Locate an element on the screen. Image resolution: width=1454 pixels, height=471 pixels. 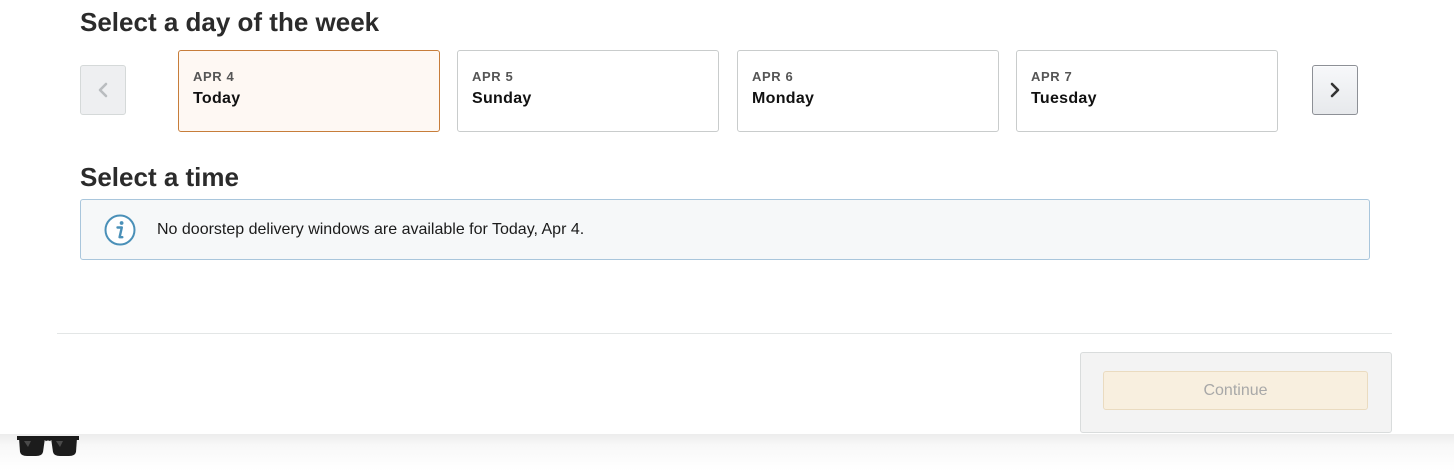
day-name: Tuesday is located at coordinates (1064, 98).